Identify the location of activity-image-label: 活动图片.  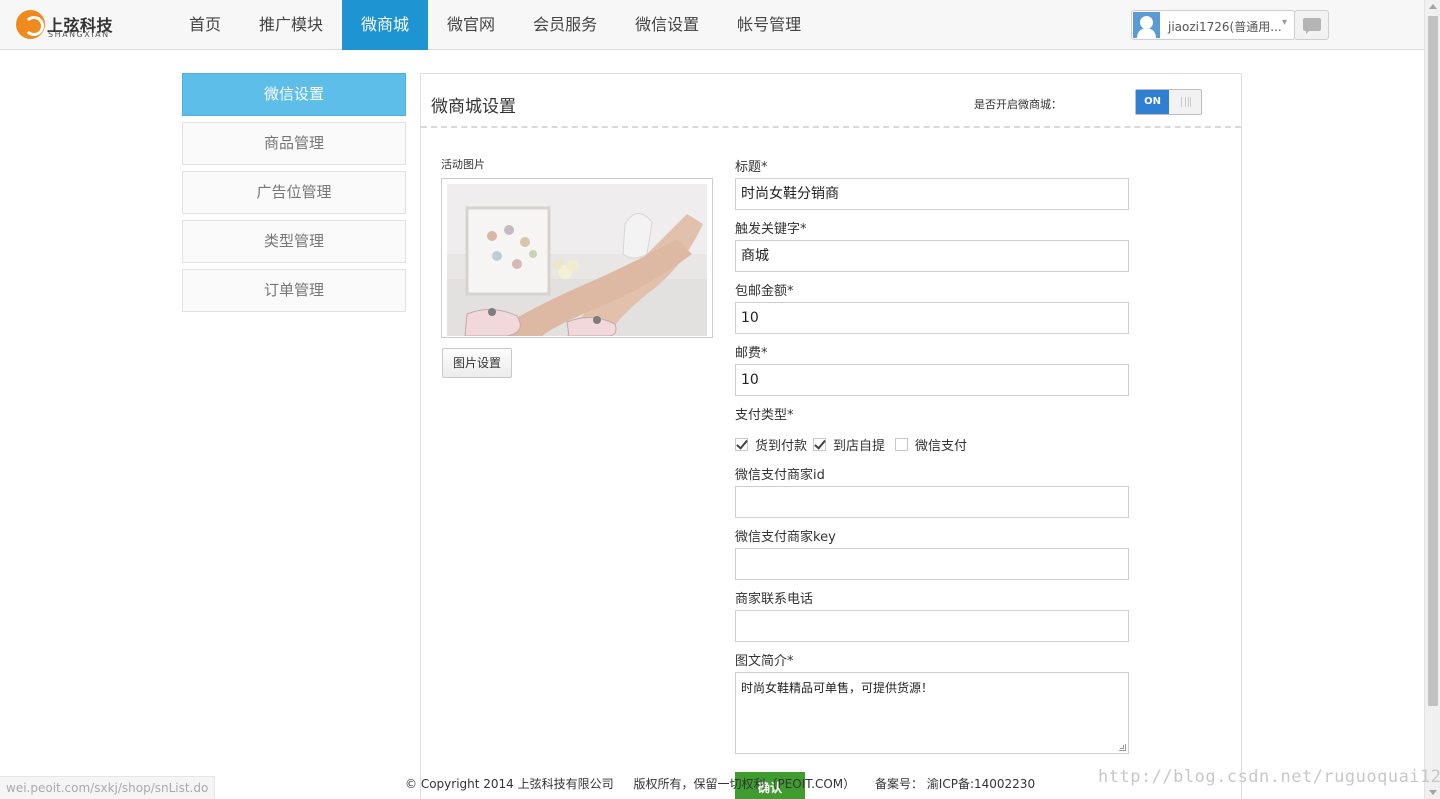
(463, 164).